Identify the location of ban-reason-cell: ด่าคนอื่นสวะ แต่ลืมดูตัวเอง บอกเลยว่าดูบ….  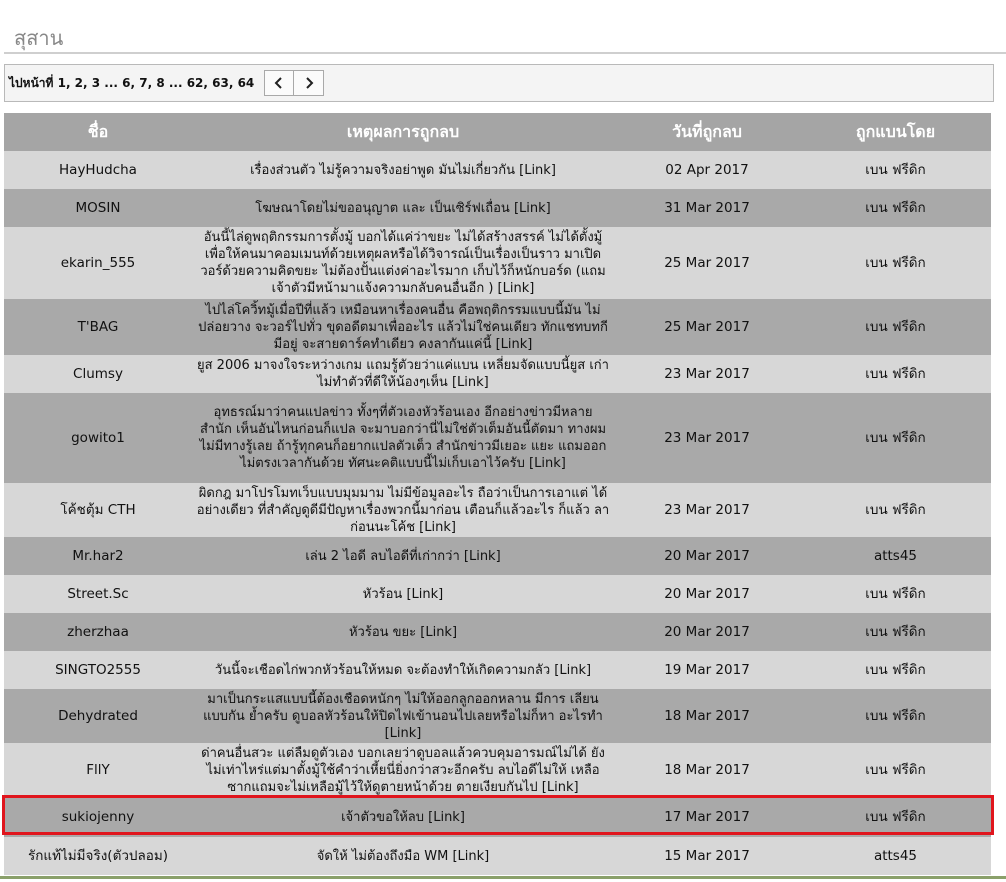
(403, 770).